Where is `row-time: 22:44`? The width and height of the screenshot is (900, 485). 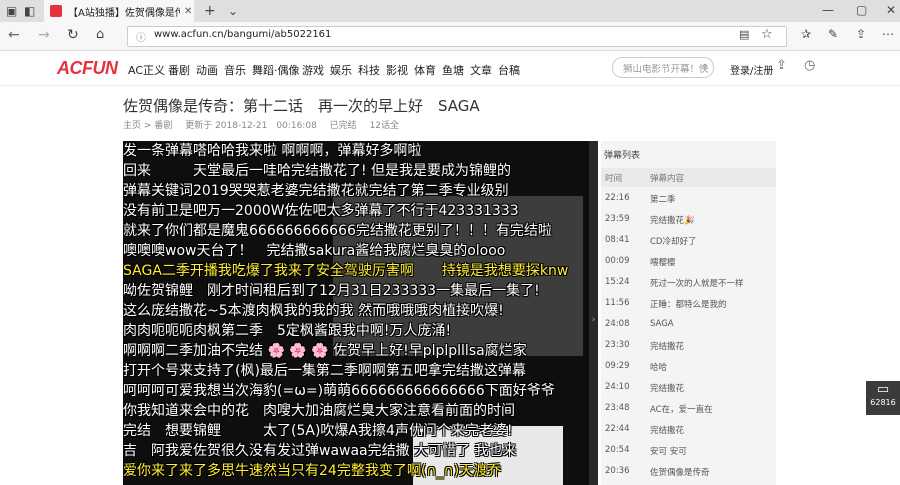 row-time: 22:44 is located at coordinates (617, 429).